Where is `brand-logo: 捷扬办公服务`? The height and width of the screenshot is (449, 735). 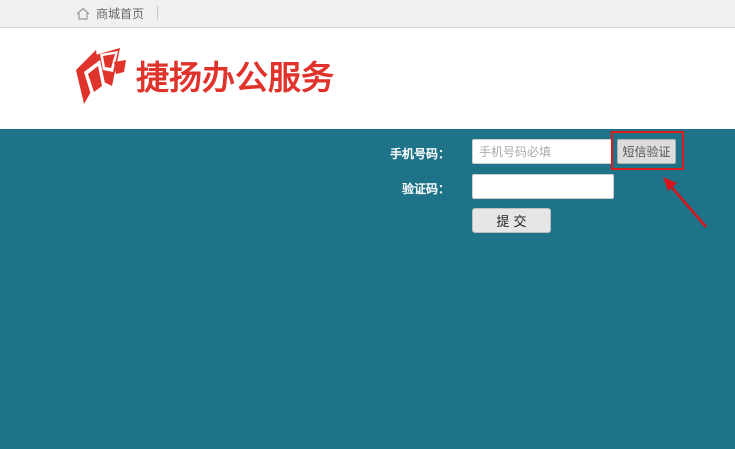 brand-logo: 捷扬办公服务 is located at coordinates (202, 77).